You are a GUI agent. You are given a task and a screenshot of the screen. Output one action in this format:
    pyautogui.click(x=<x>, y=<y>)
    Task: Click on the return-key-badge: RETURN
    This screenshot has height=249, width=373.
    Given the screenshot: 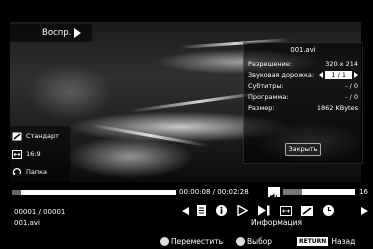 What is the action you would take?
    pyautogui.click(x=313, y=241)
    